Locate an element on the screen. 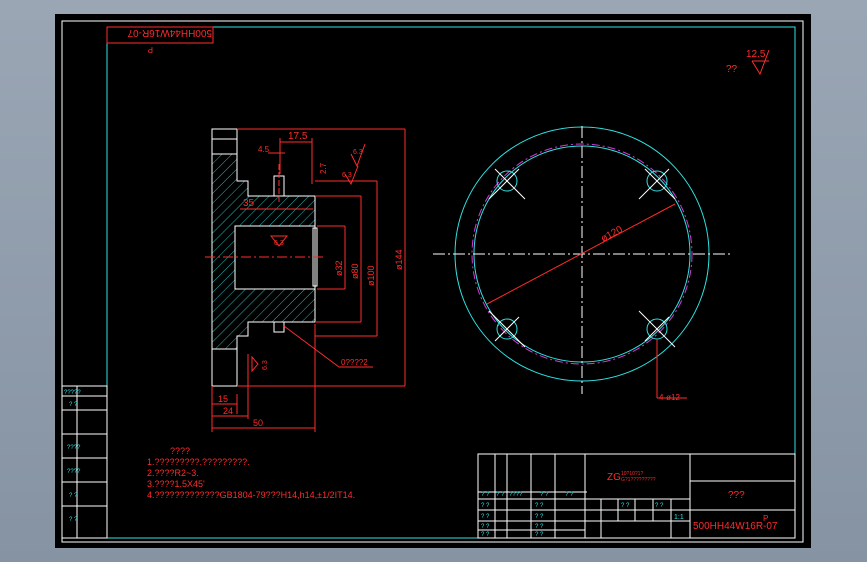  svg-text: 500HH44W16R-07 is located at coordinates (169, 32).